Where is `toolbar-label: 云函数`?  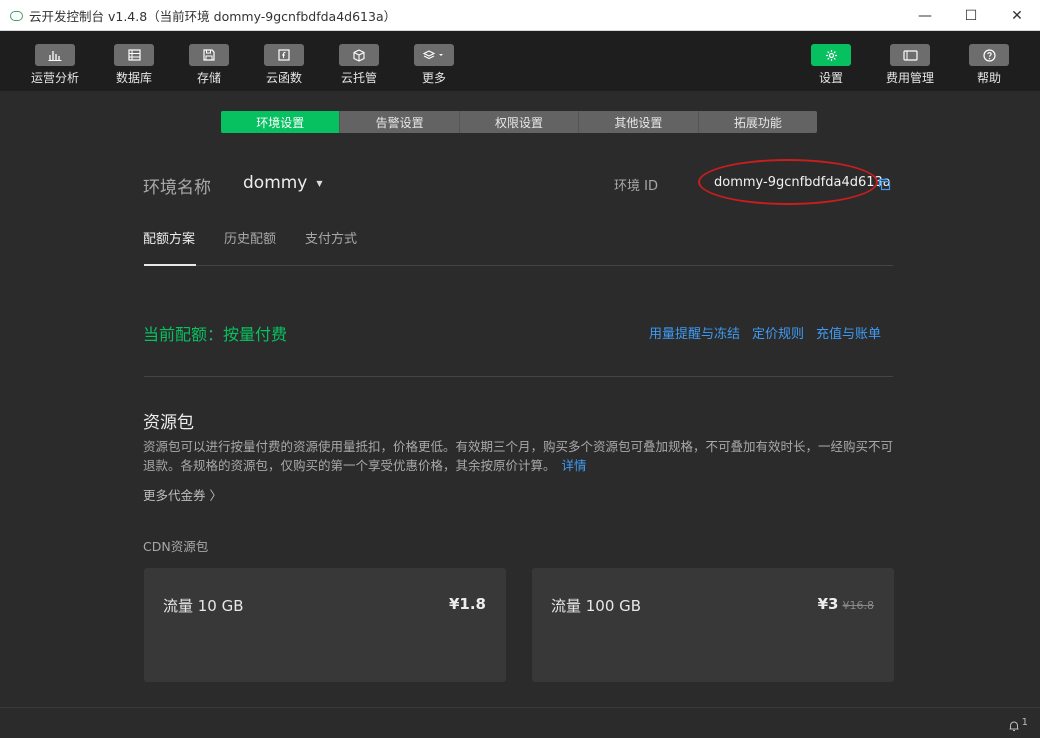
toolbar-label: 云函数 is located at coordinates (283, 78).